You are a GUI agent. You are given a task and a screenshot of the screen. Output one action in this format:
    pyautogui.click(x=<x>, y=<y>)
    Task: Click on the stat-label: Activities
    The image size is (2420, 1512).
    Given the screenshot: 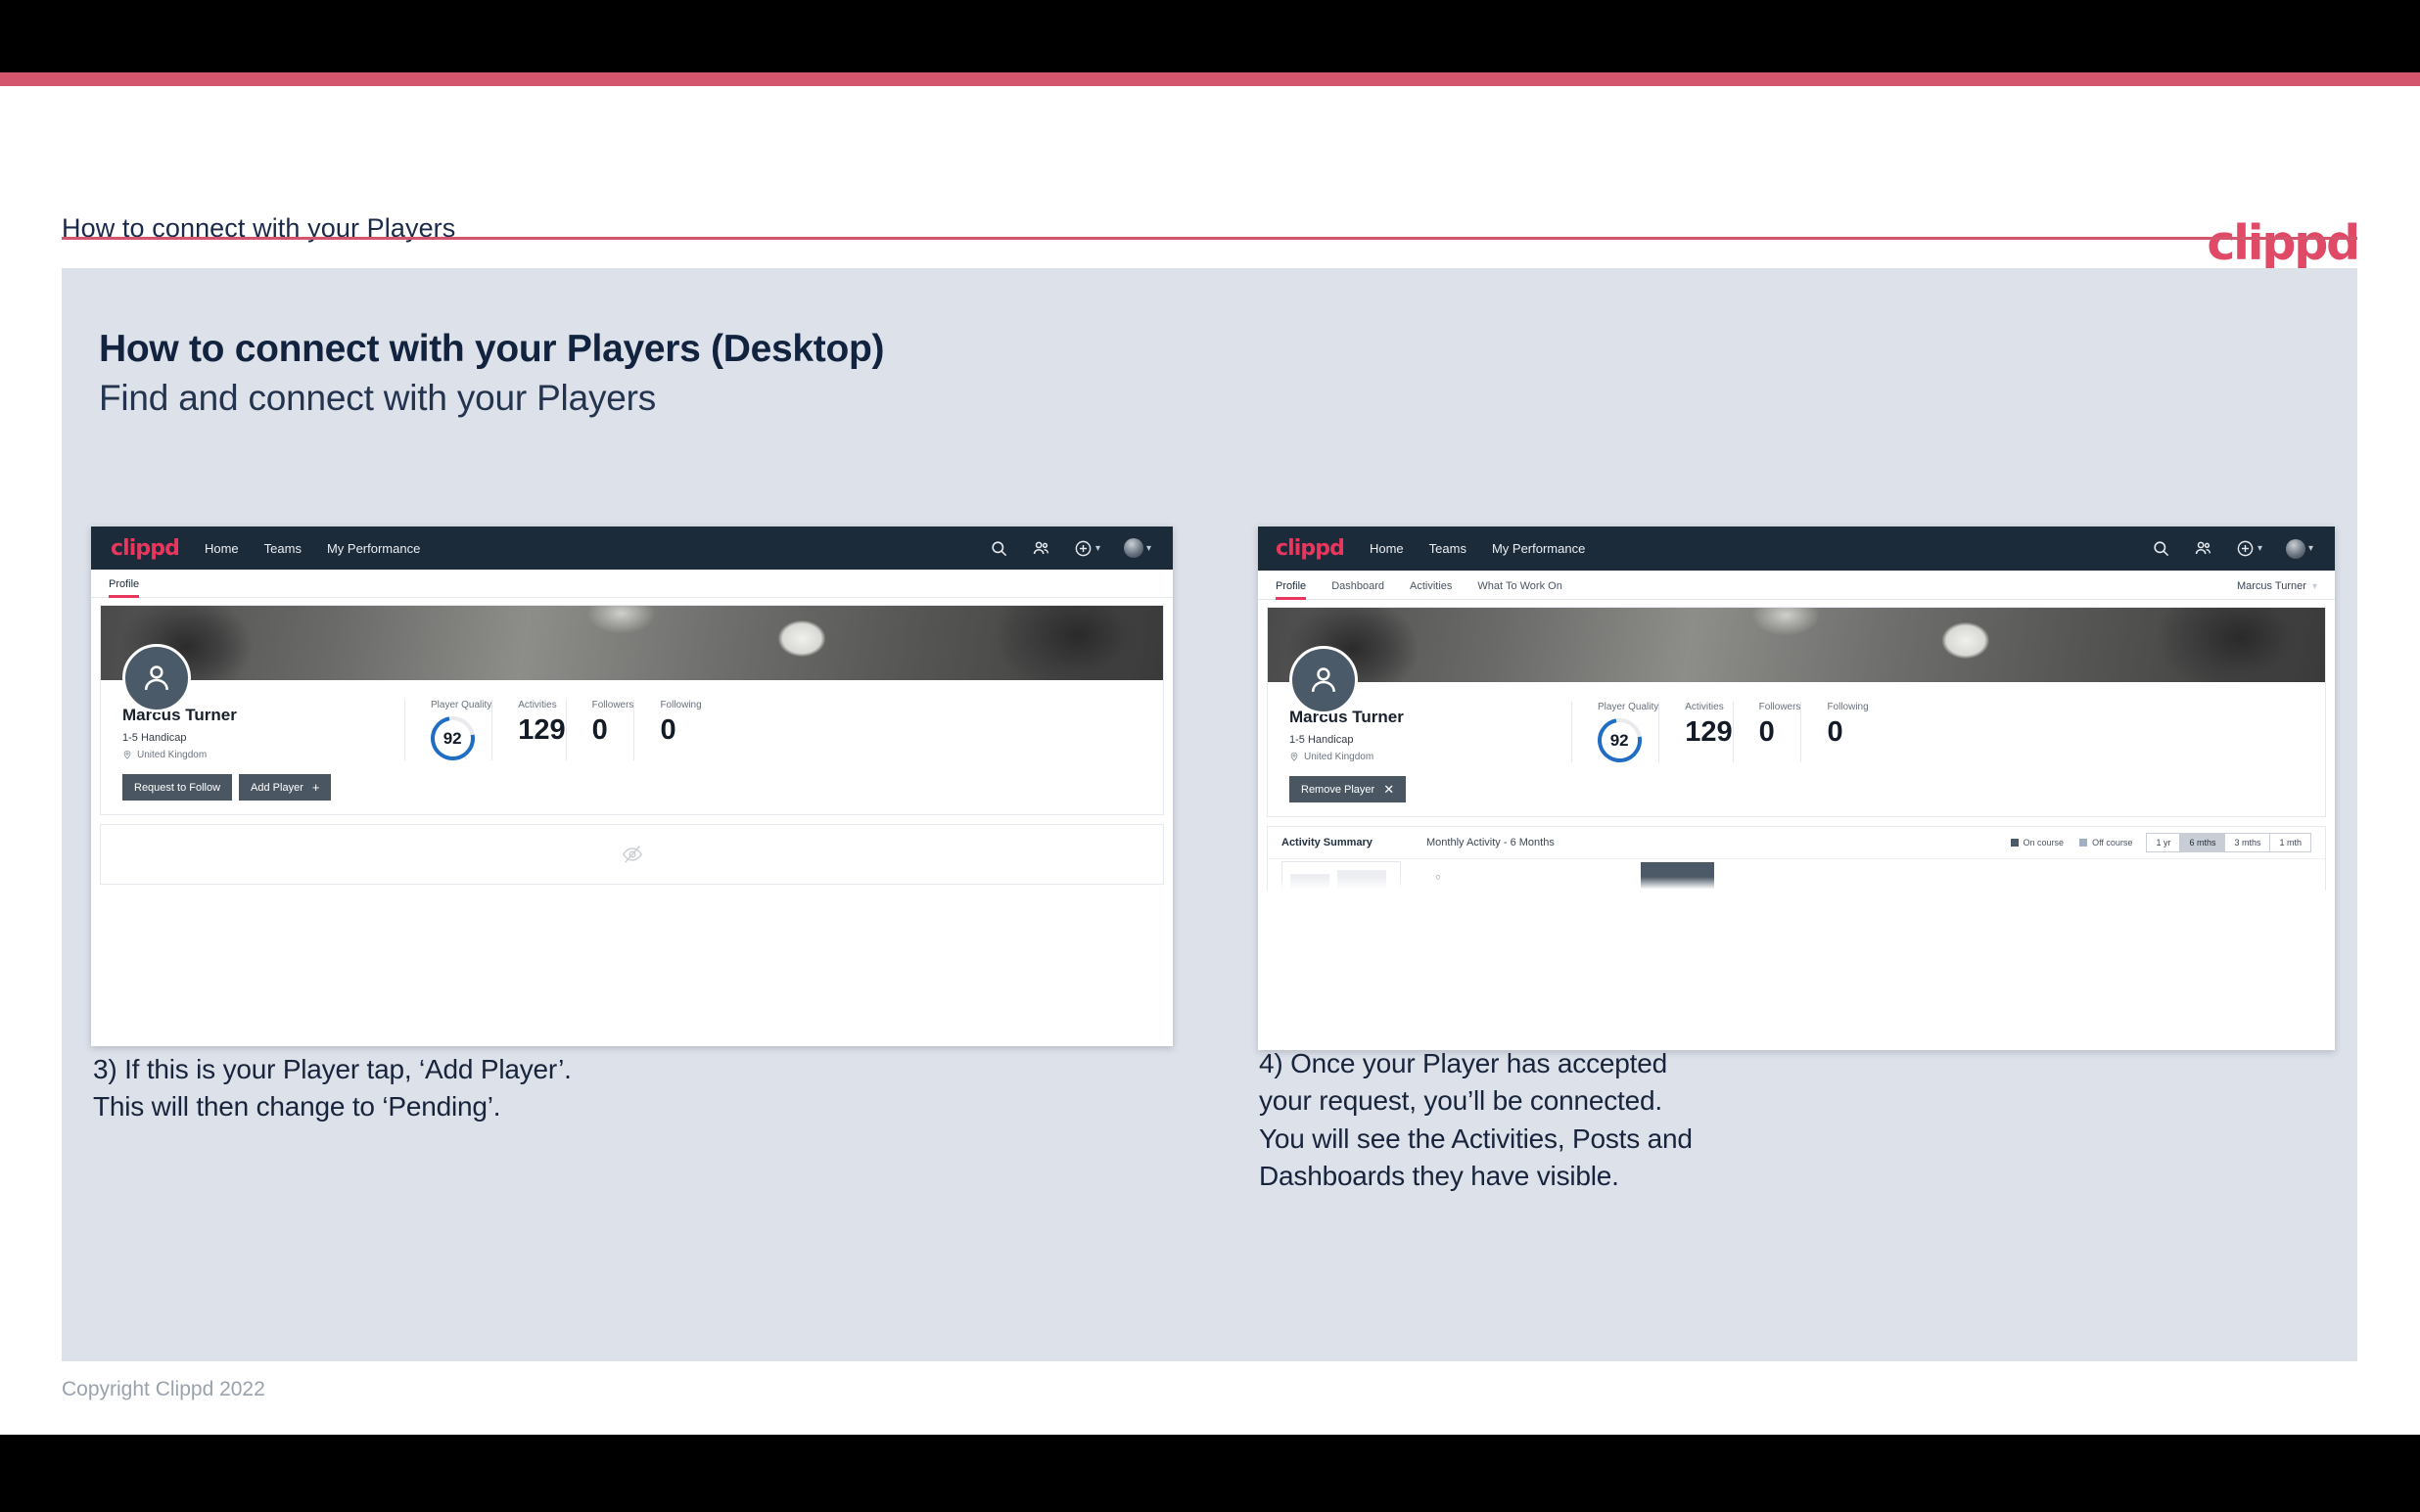 What is the action you would take?
    pyautogui.click(x=1704, y=707)
    